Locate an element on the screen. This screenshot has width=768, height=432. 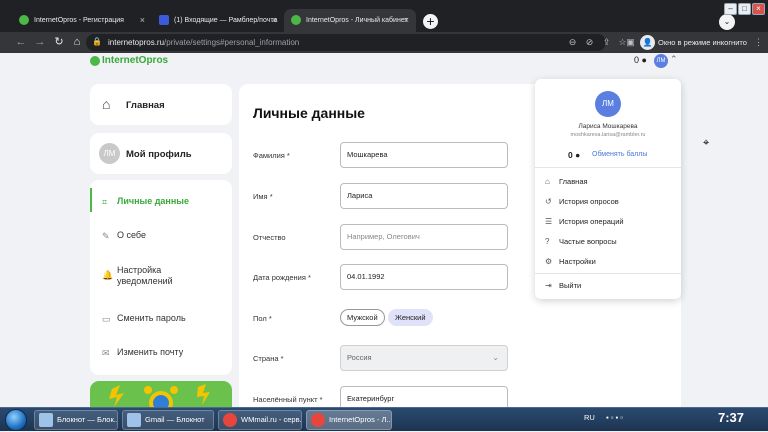
tab-personal-cabinet: InternetOpros - Личный кабинет × is located at coordinates (350, 20).